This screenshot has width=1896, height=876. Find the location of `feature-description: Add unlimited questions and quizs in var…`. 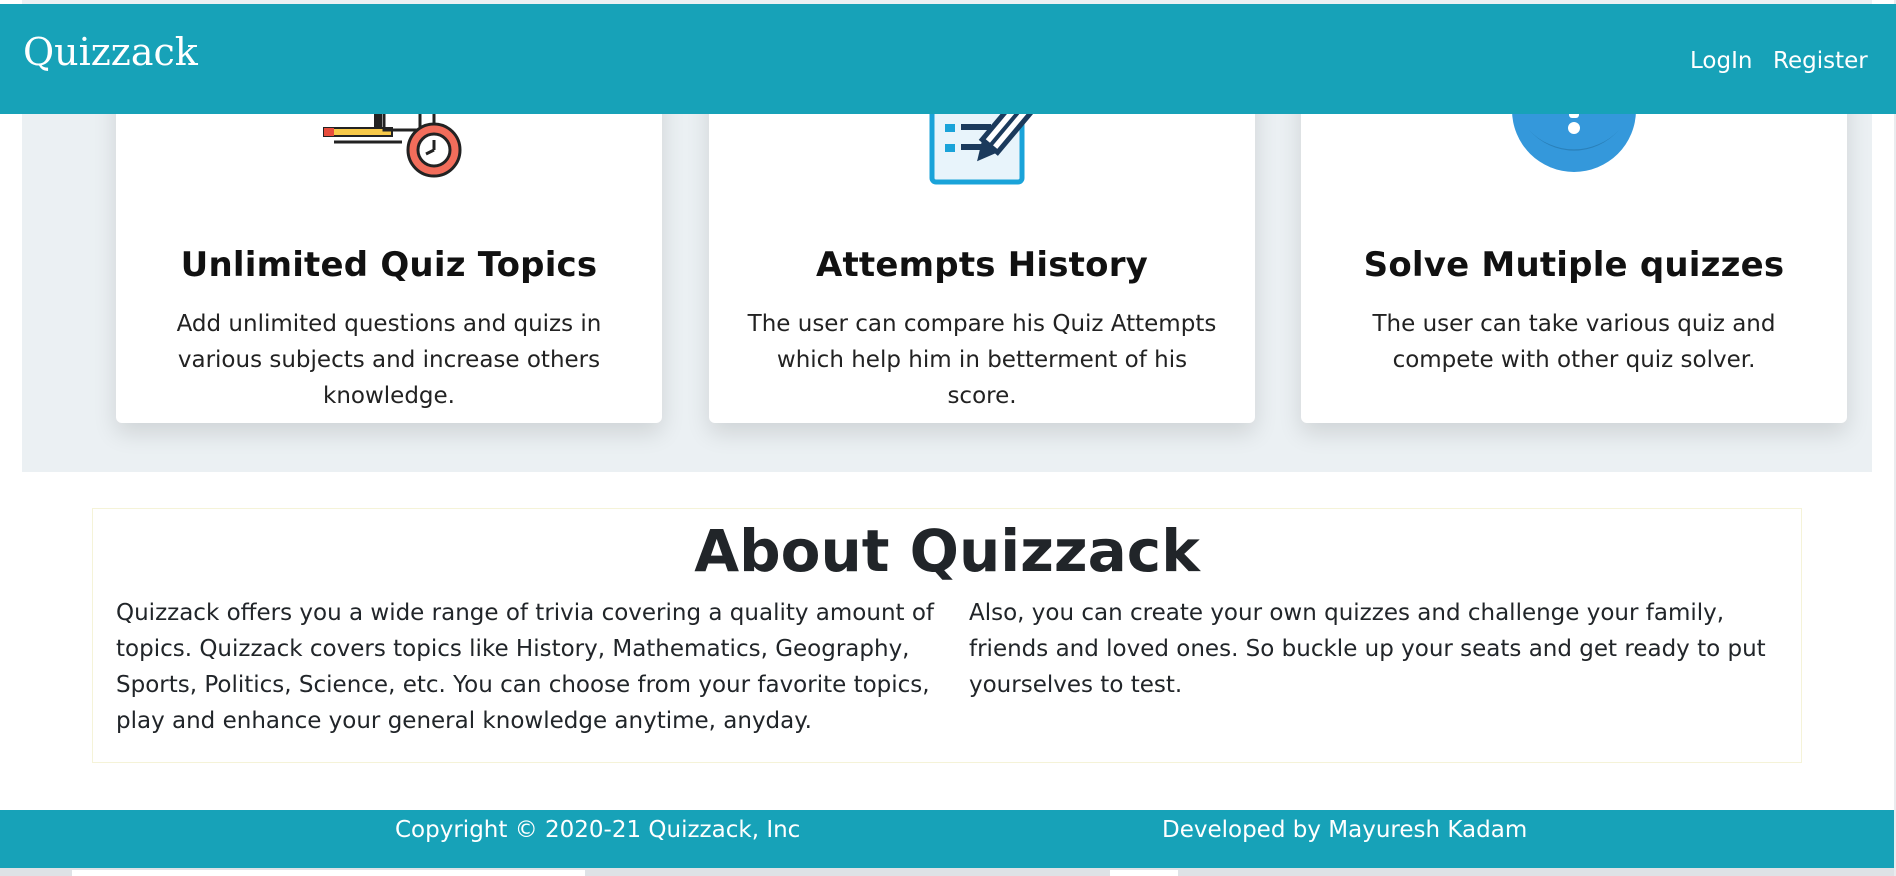

feature-description: Add unlimited questions and quizs in var… is located at coordinates (389, 360).